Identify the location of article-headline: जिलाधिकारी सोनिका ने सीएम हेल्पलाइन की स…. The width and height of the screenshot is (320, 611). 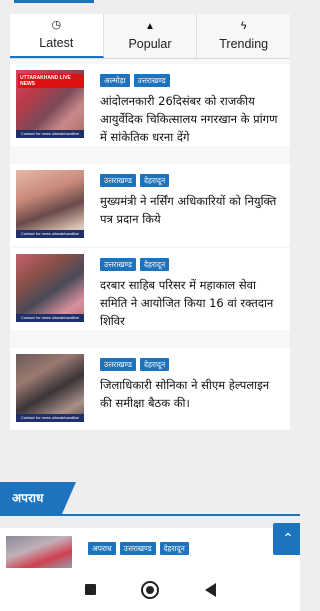
(192, 394).